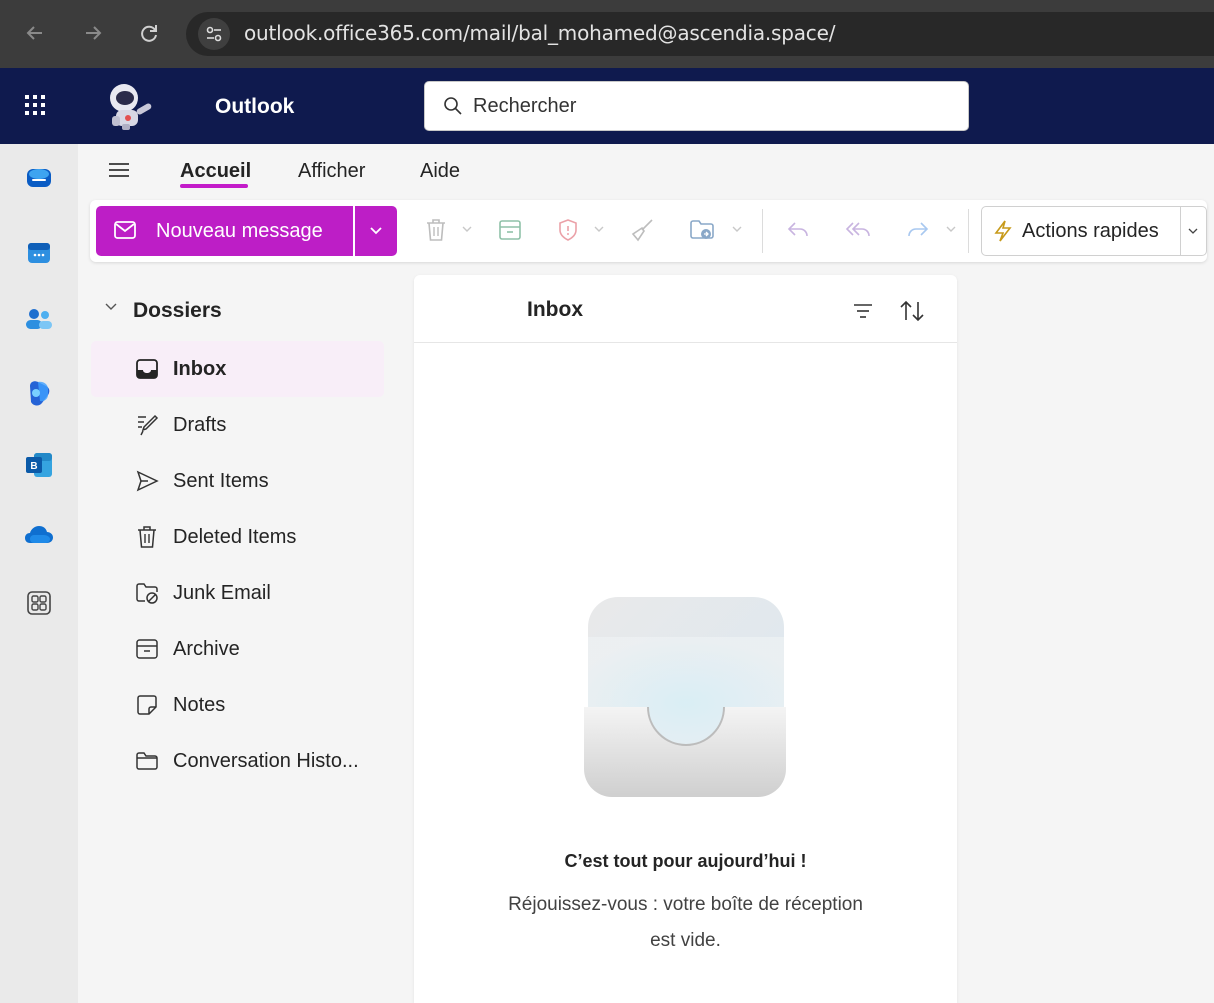  What do you see at coordinates (1090, 231) in the screenshot?
I see `quick-actions-label: Actions rapides` at bounding box center [1090, 231].